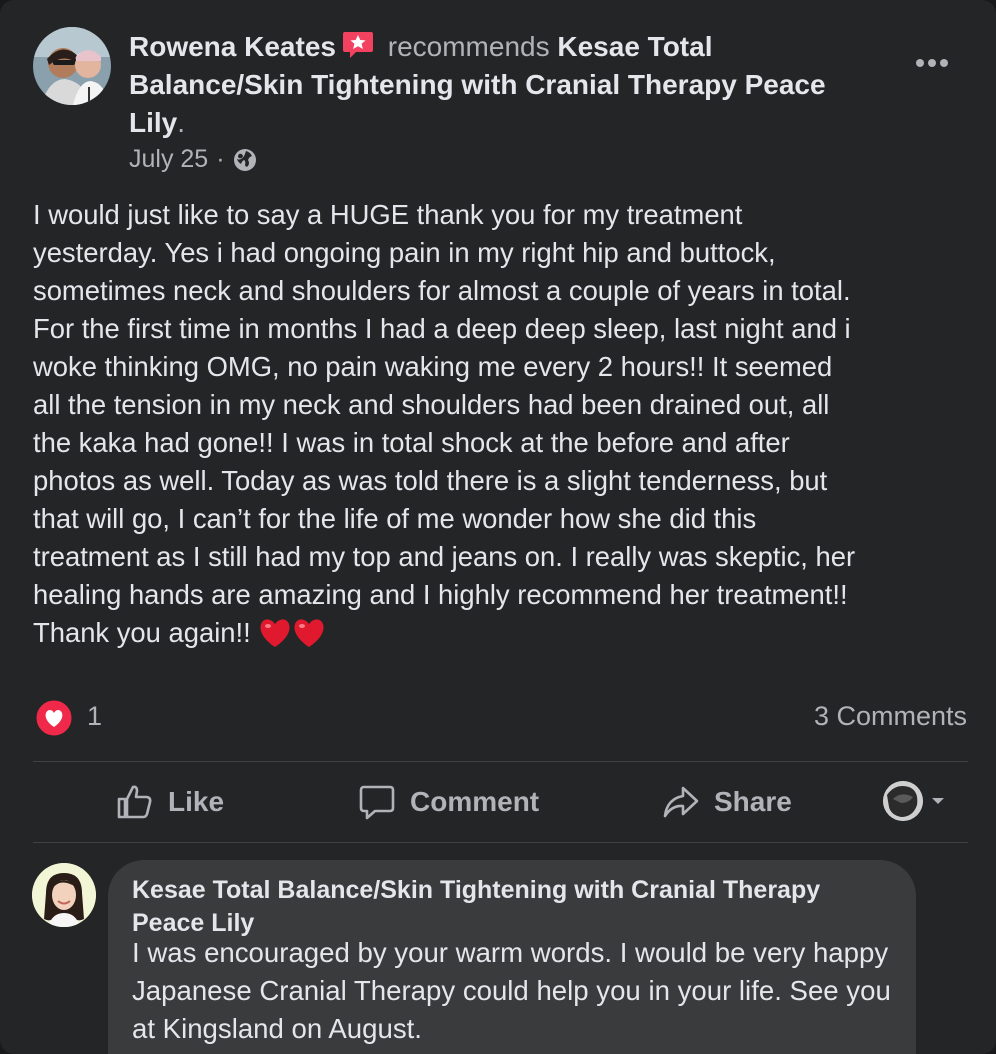 The width and height of the screenshot is (996, 1054). What do you see at coordinates (377, 802) in the screenshot?
I see `comment-bubble-icon` at bounding box center [377, 802].